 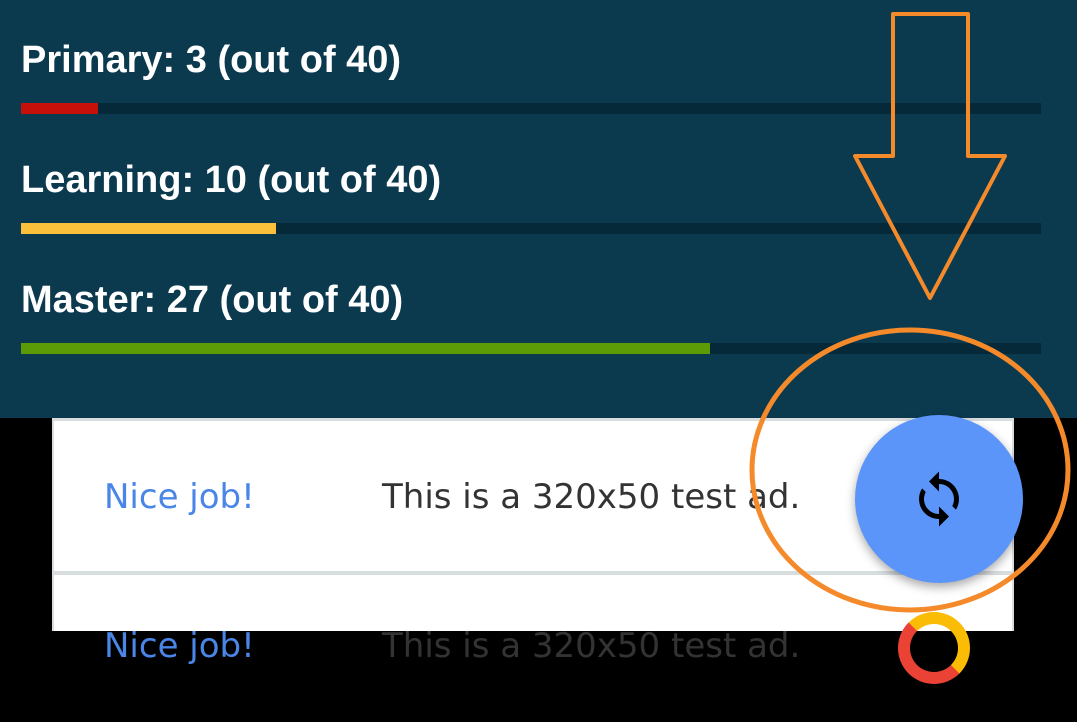 What do you see at coordinates (531, 228) in the screenshot?
I see `learning-progress-bar` at bounding box center [531, 228].